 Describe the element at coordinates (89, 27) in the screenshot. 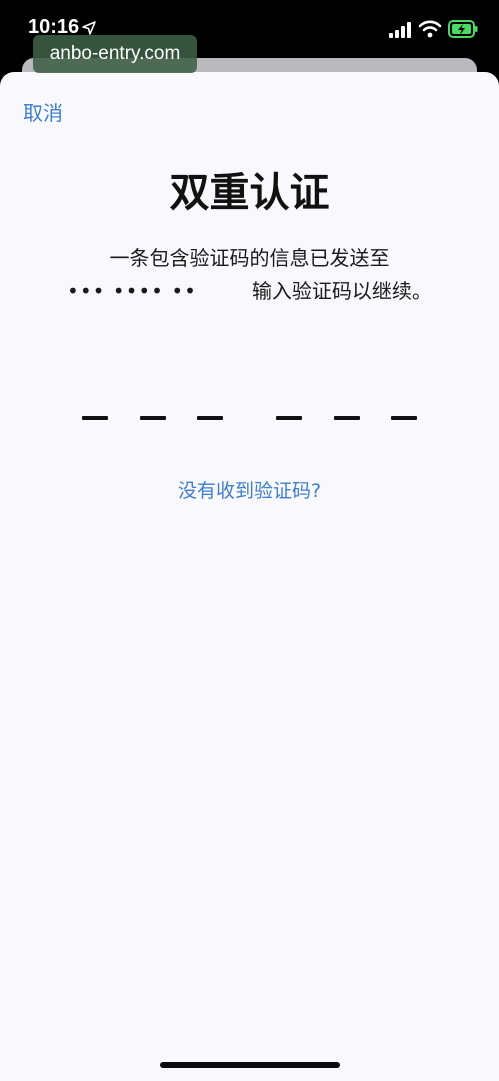

I see `location-arrow-icon` at that location.